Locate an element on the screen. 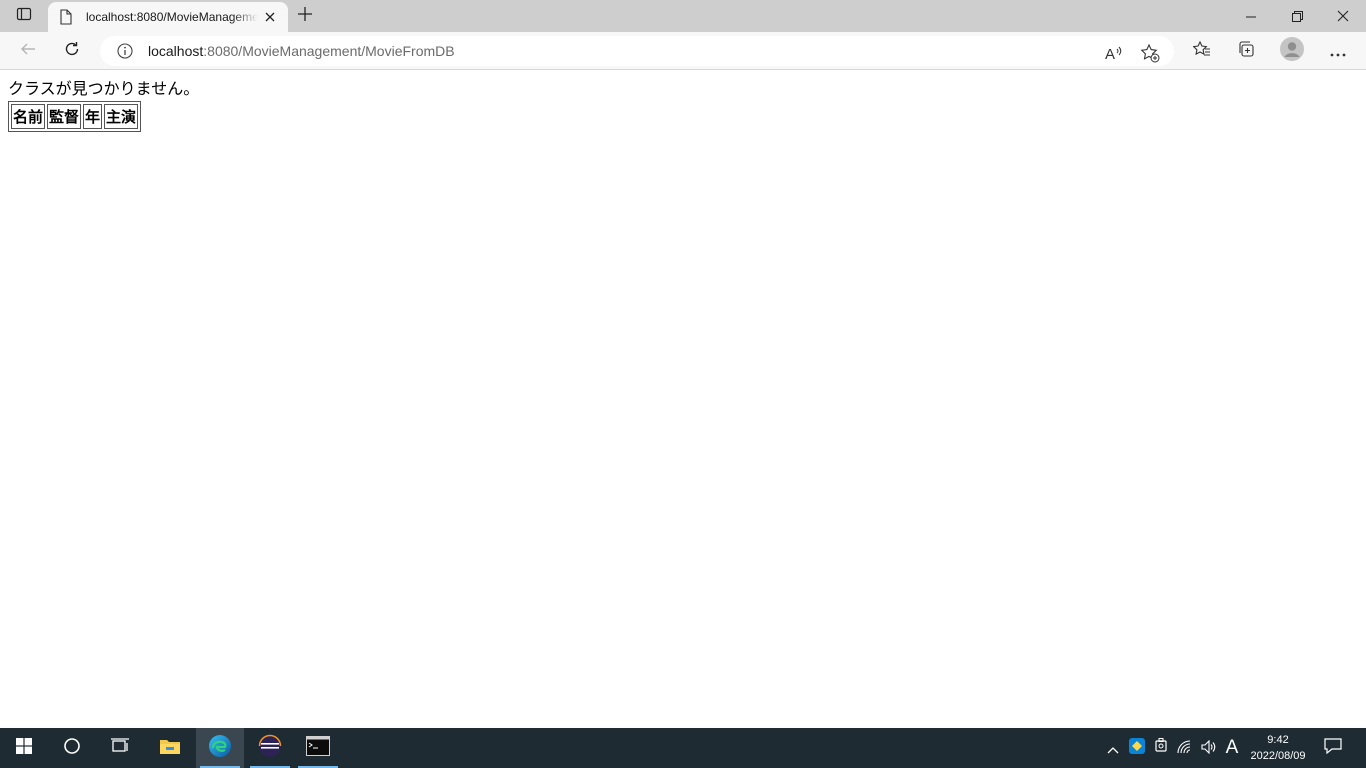 The width and height of the screenshot is (1366, 768). collections-icon is located at coordinates (1246, 51).